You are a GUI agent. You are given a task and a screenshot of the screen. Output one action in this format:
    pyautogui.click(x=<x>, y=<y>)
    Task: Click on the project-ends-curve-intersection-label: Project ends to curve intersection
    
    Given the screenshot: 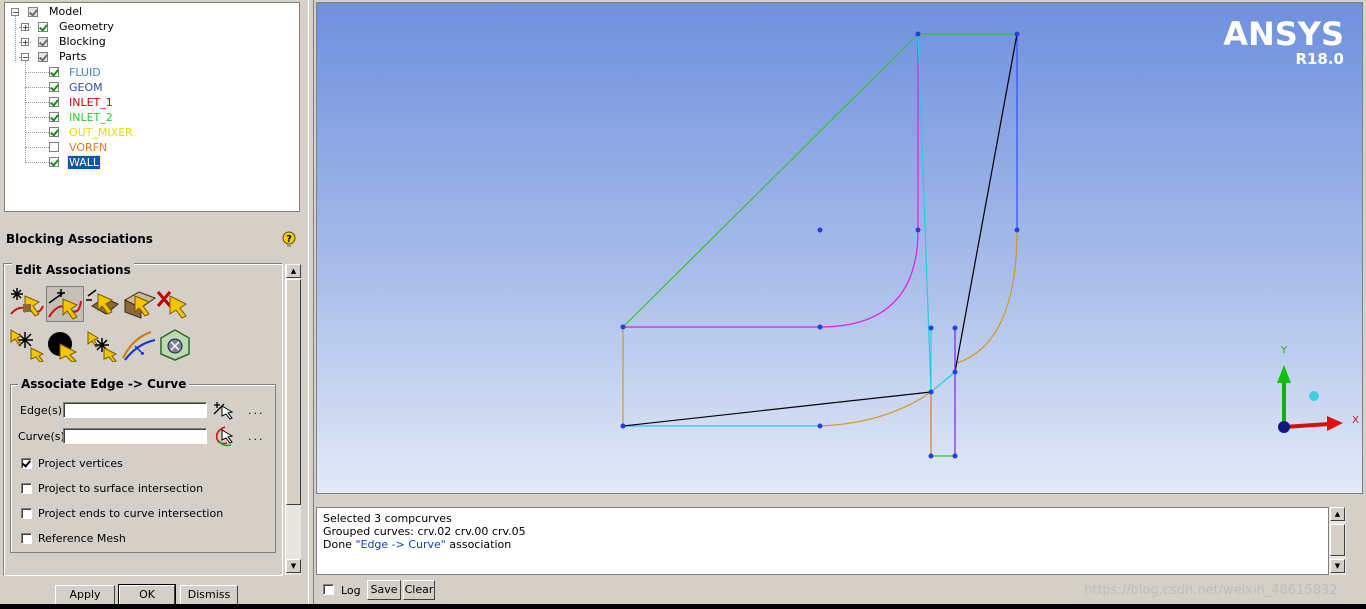 What is the action you would take?
    pyautogui.click(x=131, y=513)
    